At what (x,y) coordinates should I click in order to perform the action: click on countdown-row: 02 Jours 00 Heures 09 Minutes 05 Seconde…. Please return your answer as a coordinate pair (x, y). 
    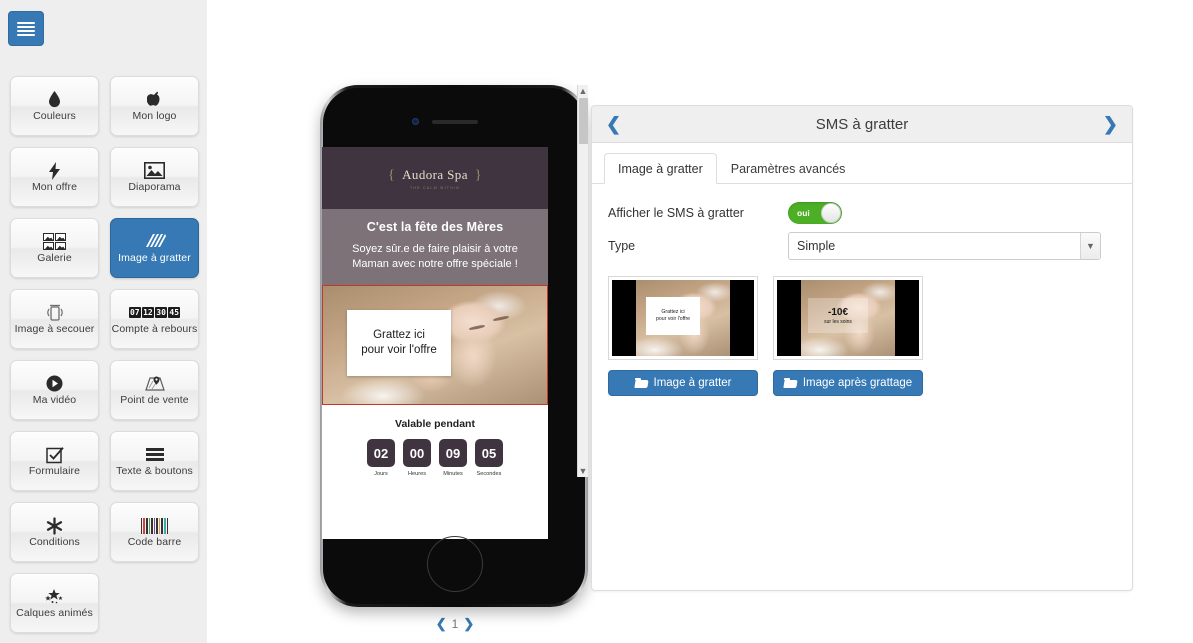
    Looking at the image, I should click on (435, 458).